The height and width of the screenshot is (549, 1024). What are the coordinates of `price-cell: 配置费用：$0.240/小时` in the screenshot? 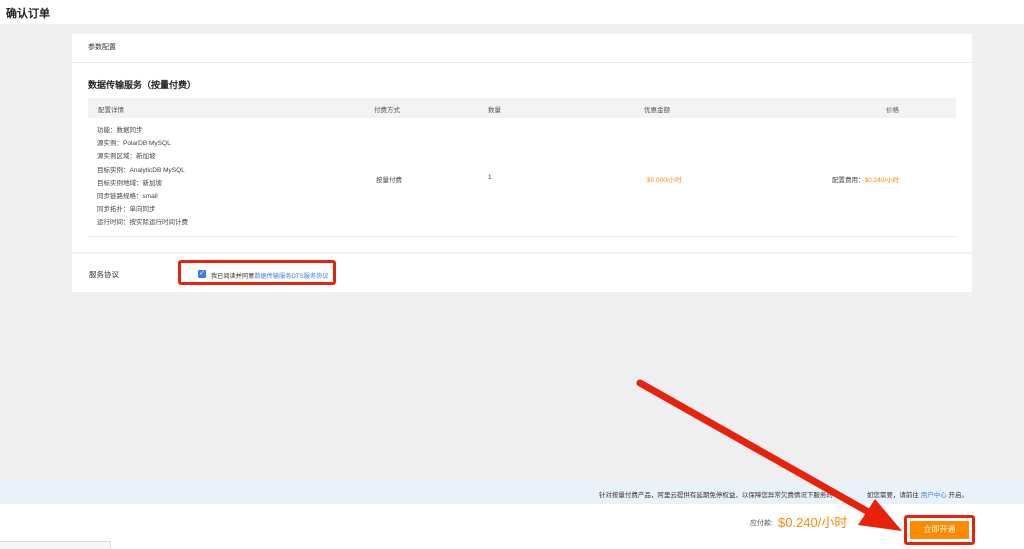 It's located at (865, 179).